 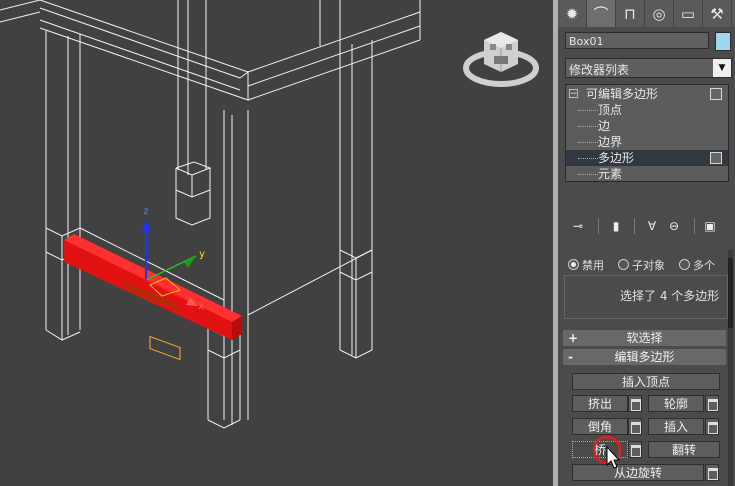 I want to click on bevel-button: 倒角, so click(x=600, y=426).